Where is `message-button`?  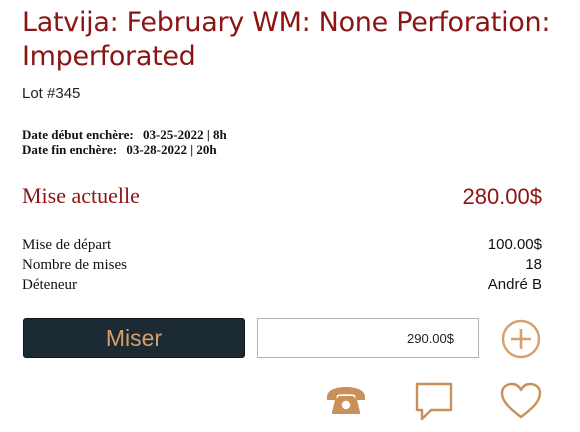
message-button is located at coordinates (434, 402).